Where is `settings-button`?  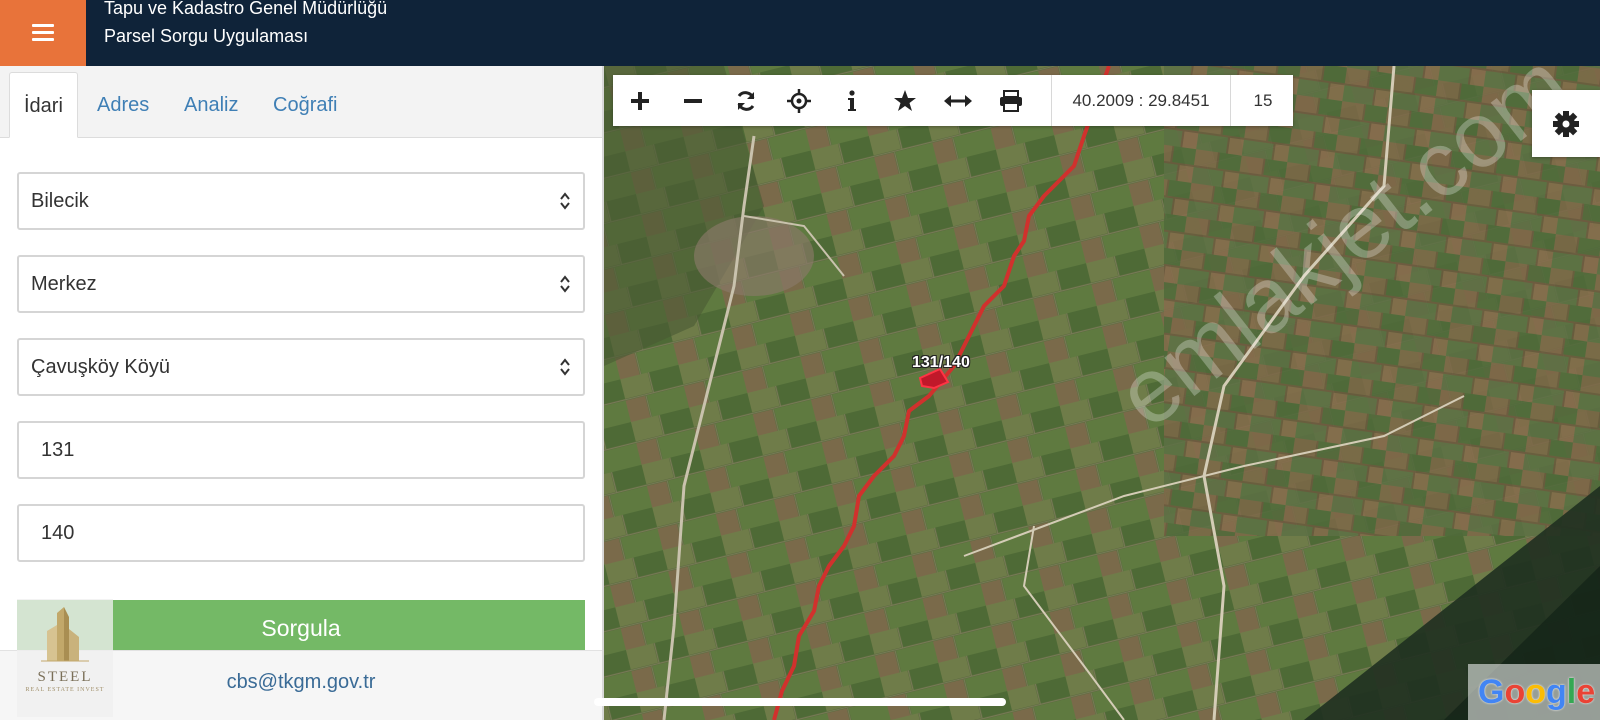 settings-button is located at coordinates (1566, 123).